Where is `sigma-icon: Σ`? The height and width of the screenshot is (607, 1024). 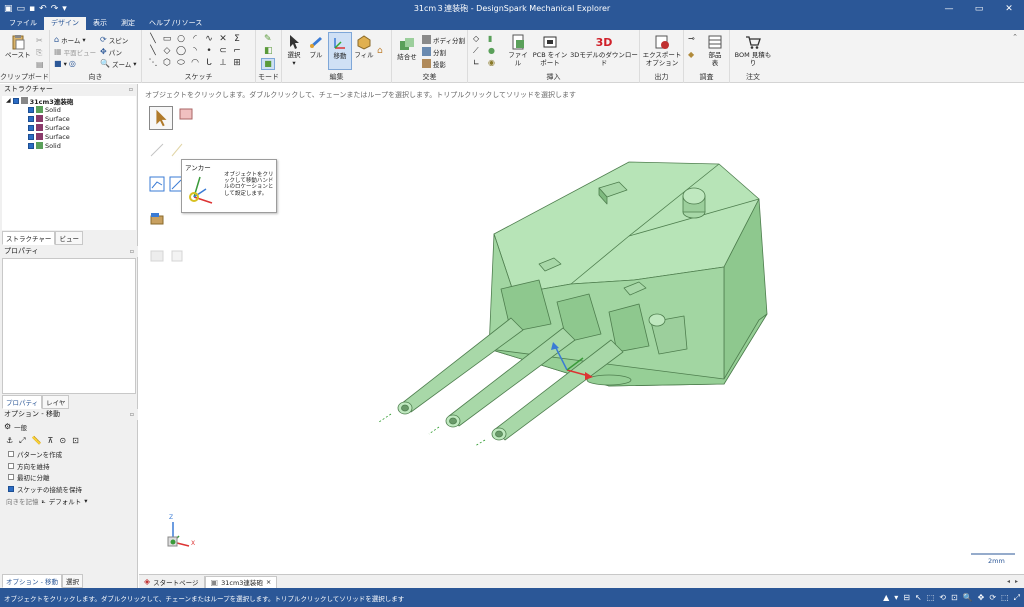
sigma-icon: Σ is located at coordinates (237, 39).